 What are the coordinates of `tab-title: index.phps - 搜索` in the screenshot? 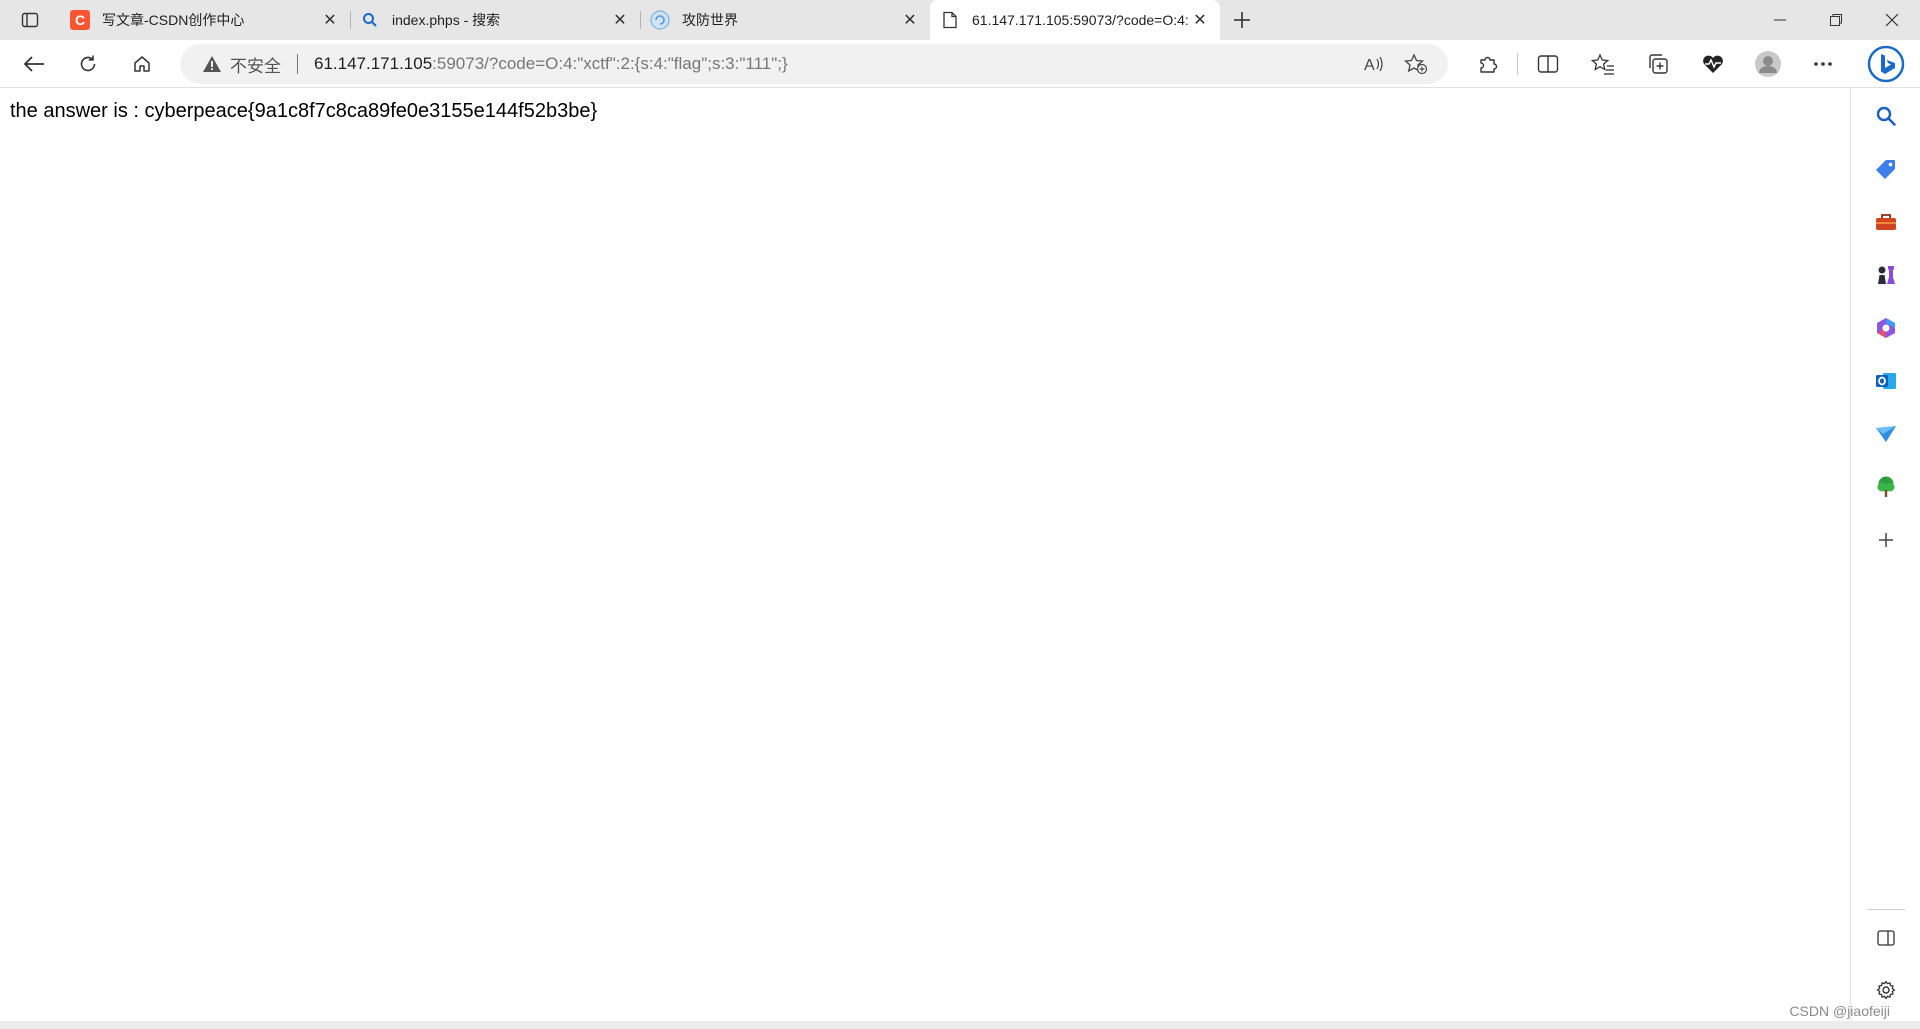 It's located at (446, 20).